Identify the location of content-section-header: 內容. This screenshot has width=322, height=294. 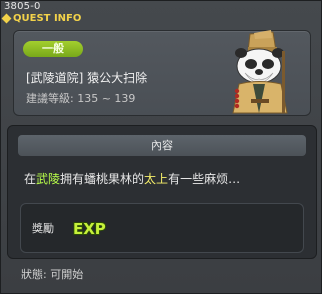
(162, 145).